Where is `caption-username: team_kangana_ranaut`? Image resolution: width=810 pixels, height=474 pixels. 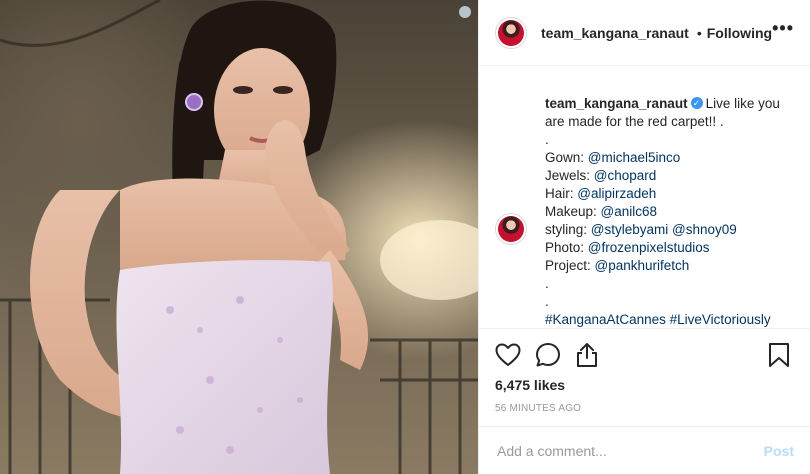
caption-username: team_kangana_ranaut is located at coordinates (616, 103).